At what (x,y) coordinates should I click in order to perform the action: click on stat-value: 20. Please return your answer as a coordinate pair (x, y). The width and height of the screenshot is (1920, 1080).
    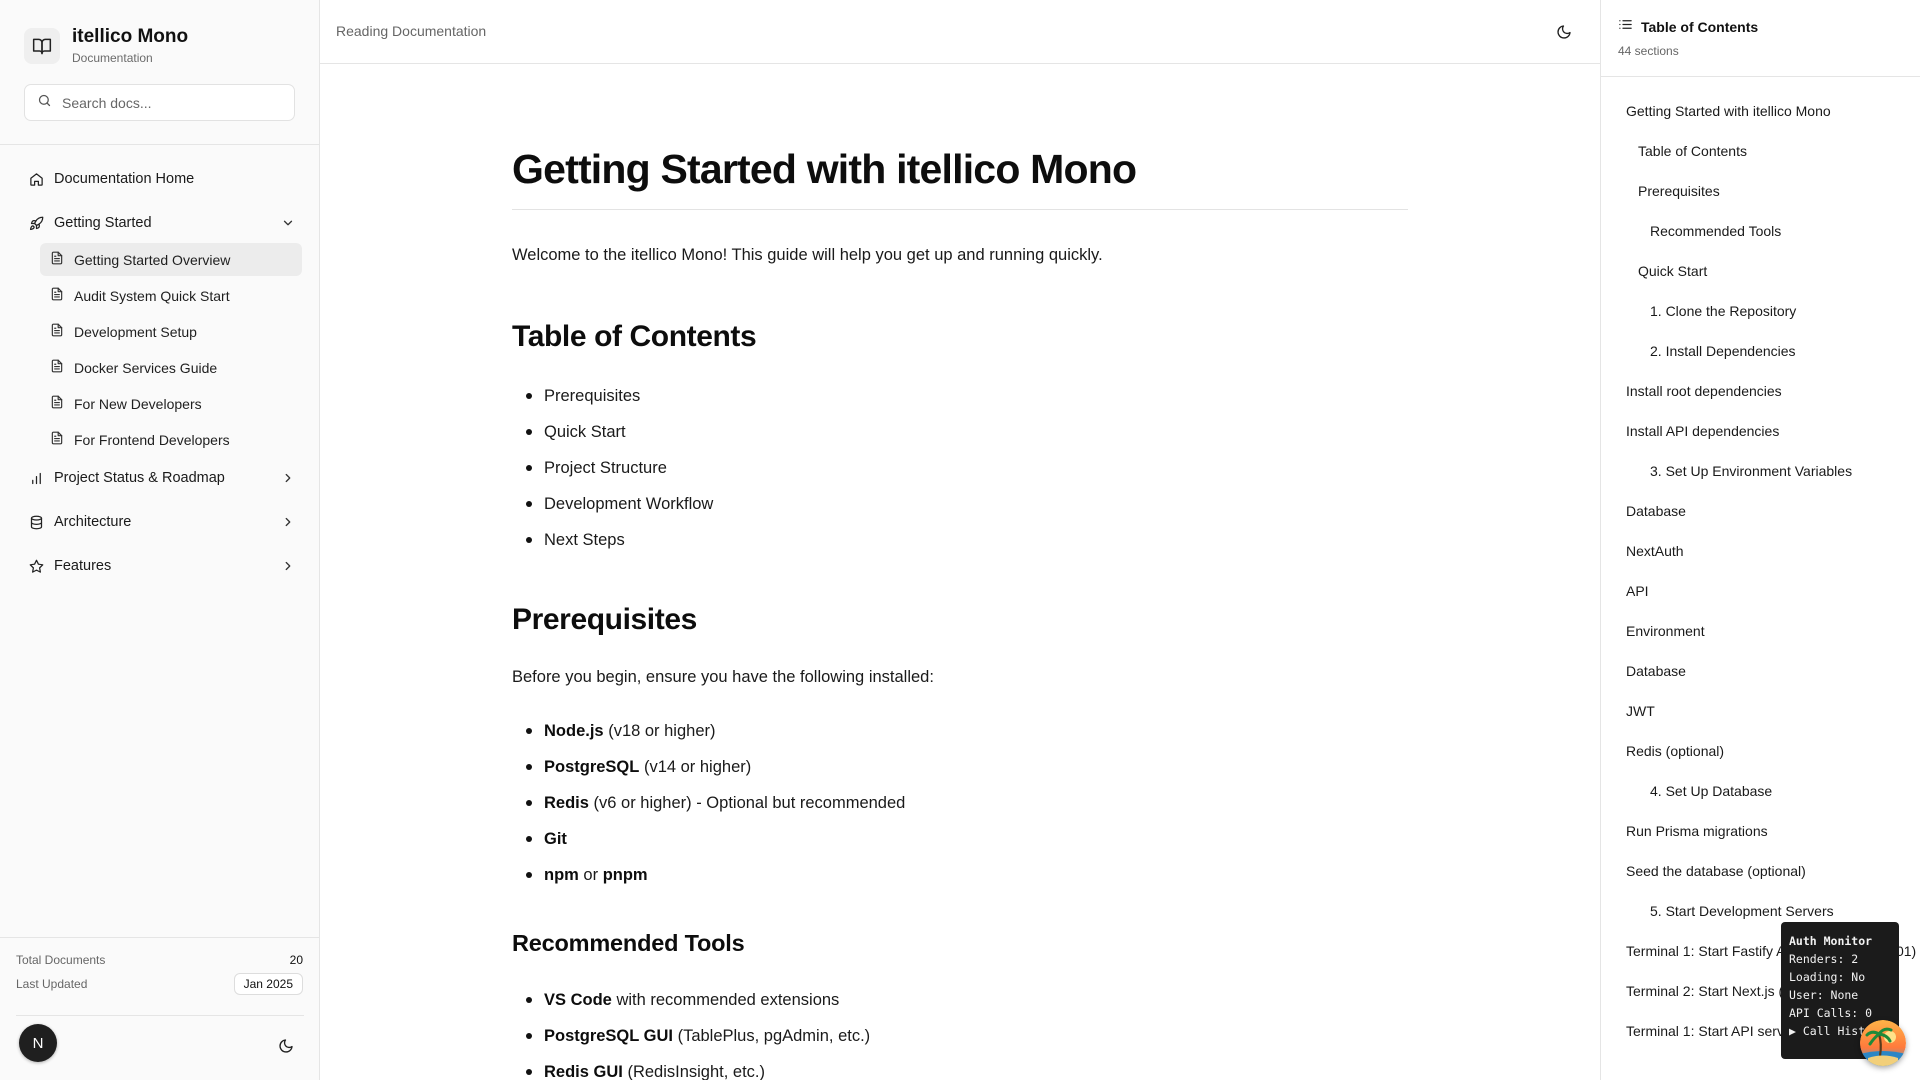
    Looking at the image, I should click on (296, 960).